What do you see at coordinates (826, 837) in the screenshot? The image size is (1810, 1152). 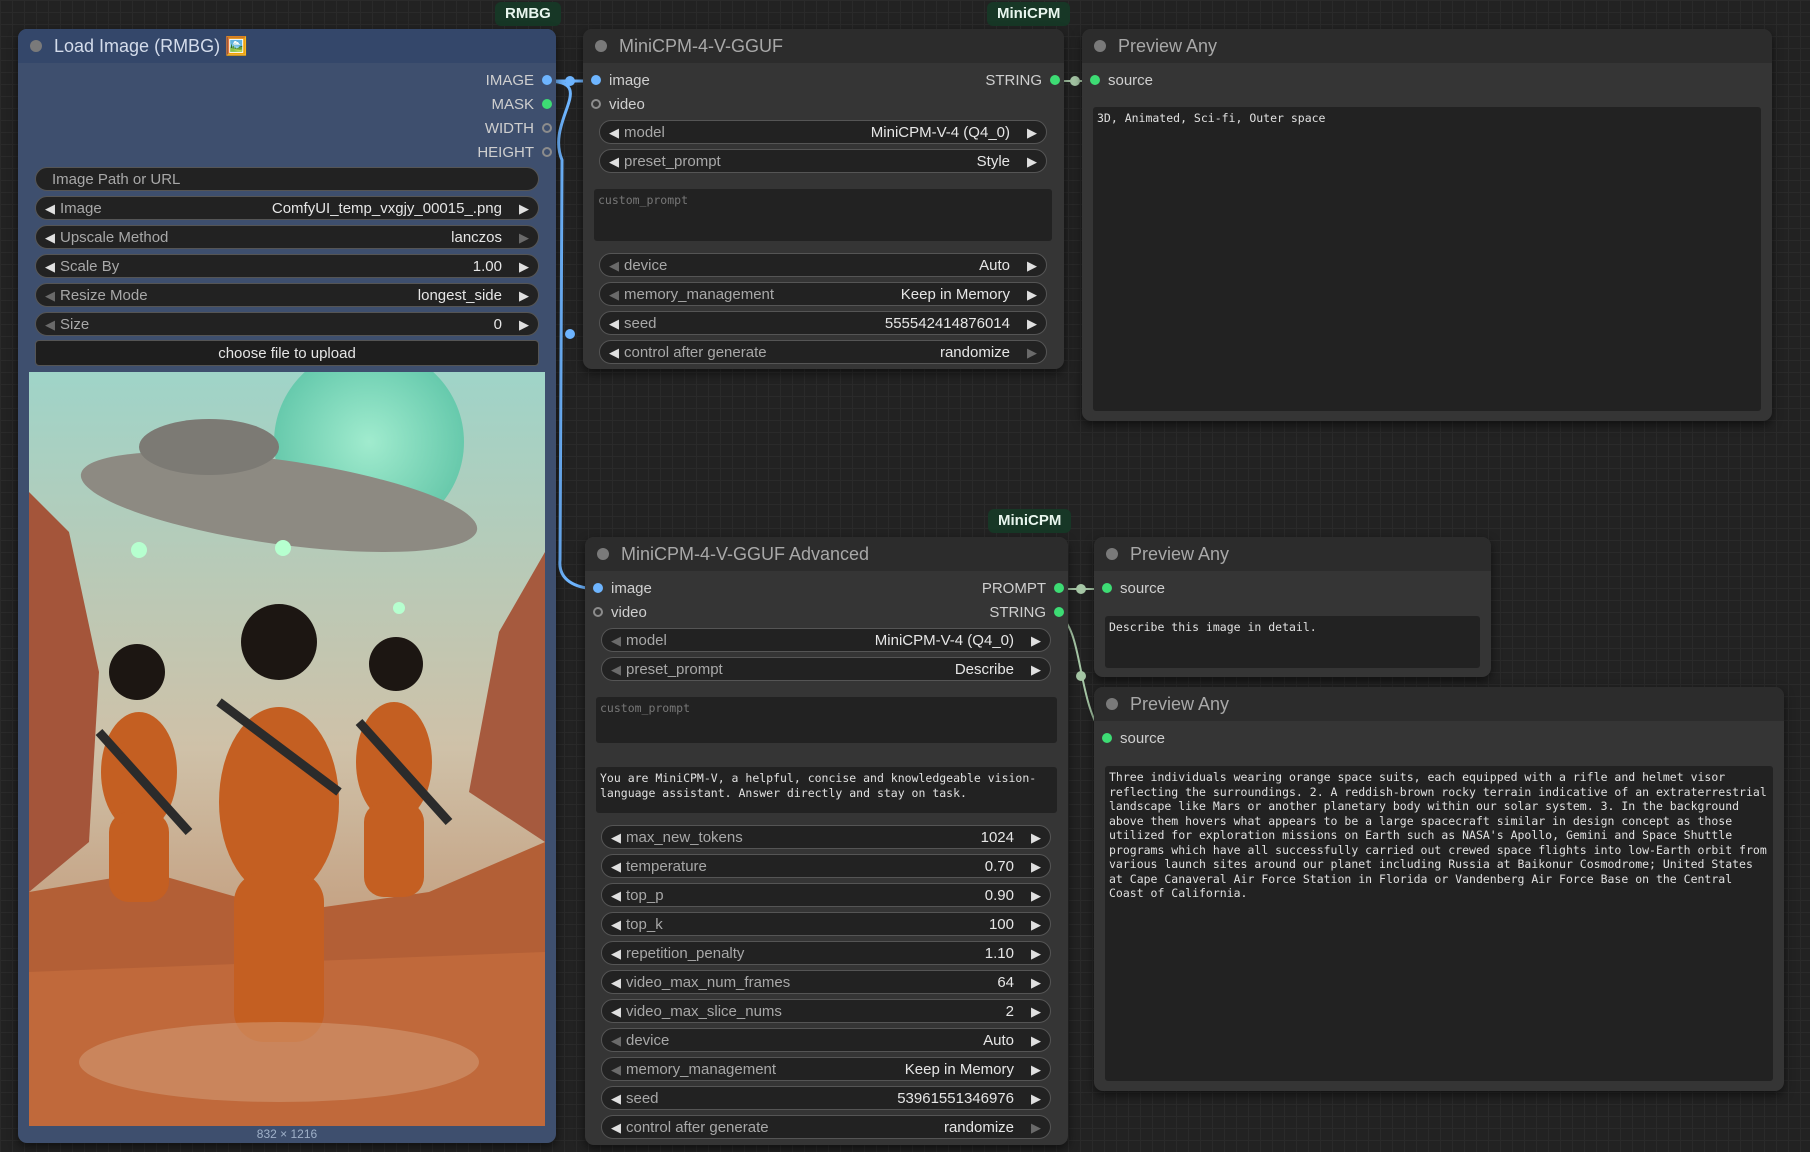 I see `max-new-tokens-input: ◀ max_new_tokens 1024 ▶` at bounding box center [826, 837].